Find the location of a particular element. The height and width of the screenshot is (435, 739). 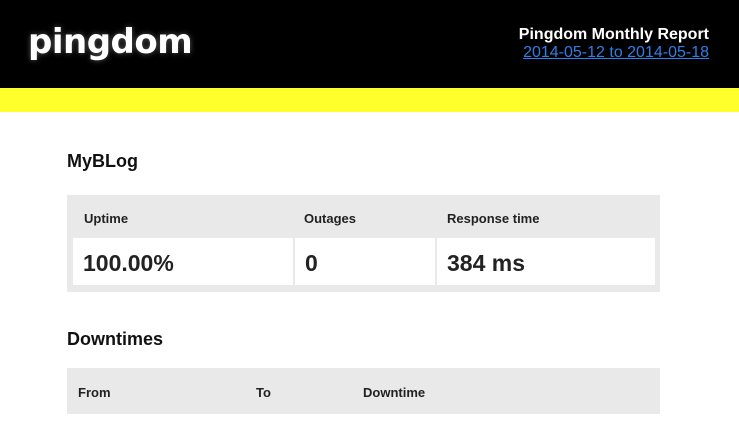

column-downtime: Downtime is located at coordinates (394, 392).